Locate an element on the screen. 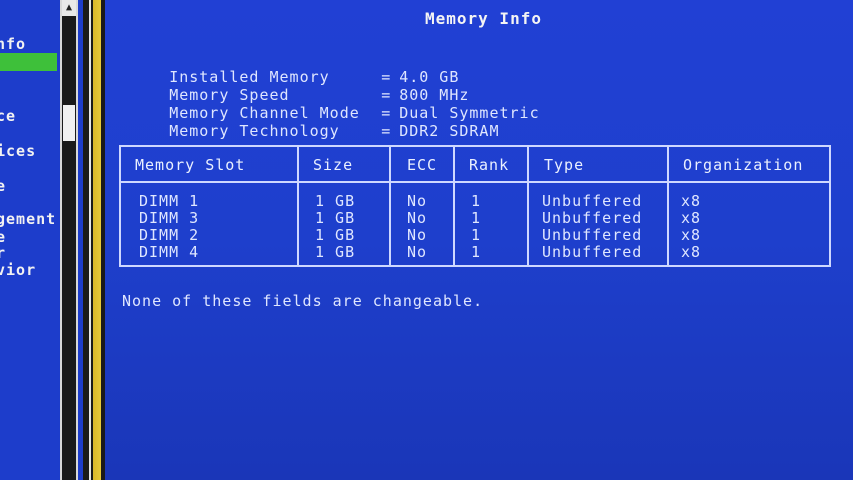 The height and width of the screenshot is (480, 853). menu-item-behavior: vior is located at coordinates (18, 270).